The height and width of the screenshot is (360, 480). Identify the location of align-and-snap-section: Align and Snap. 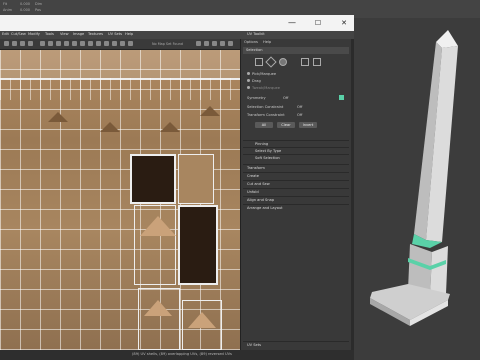
(296, 199).